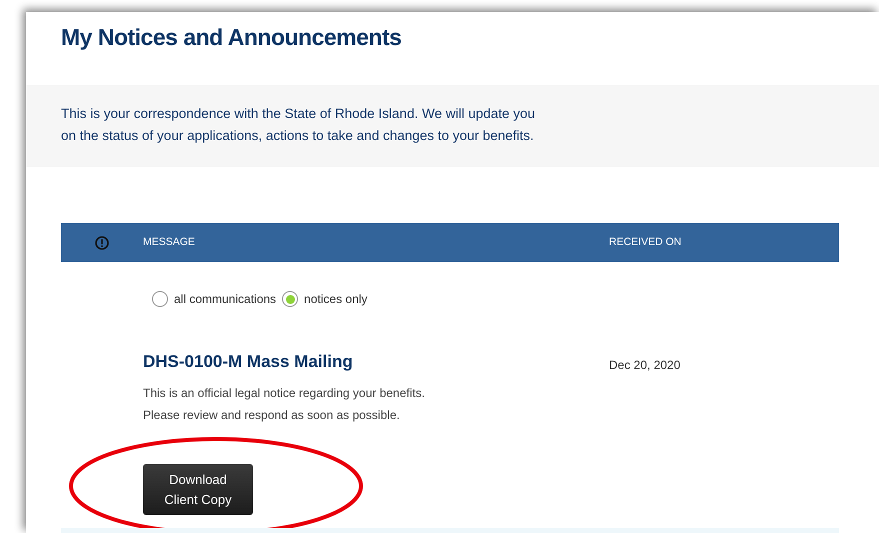  Describe the element at coordinates (298, 125) in the screenshot. I see `intro-text: This is your correspondence with the State of Rhode Island. We will update you on the status of your applications, actions to take and changes to your benefits.` at that location.